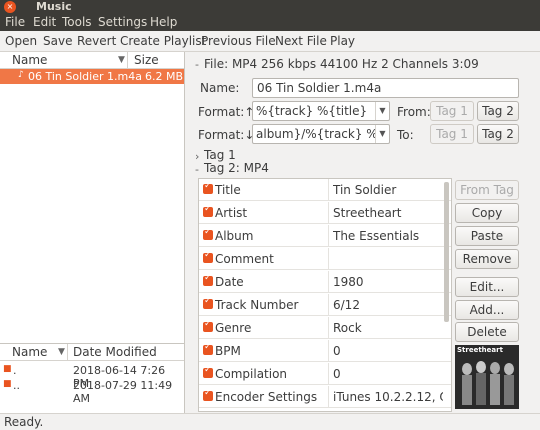 The width and height of the screenshot is (540, 430). I want to click on save-button: Save, so click(57, 41).